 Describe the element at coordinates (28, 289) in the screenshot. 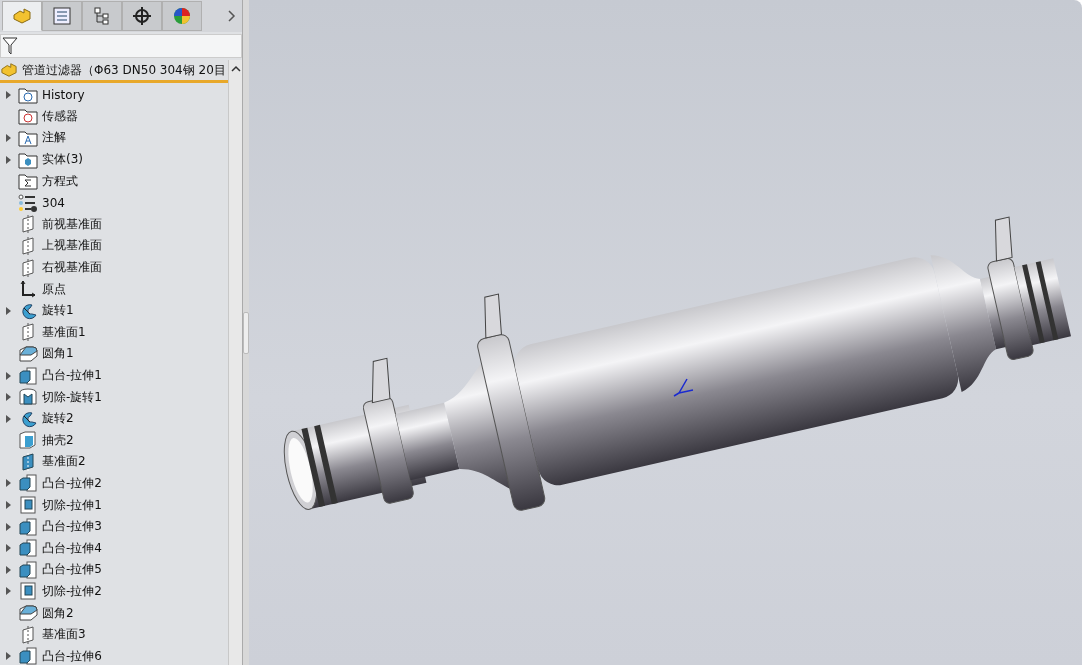

I see `origin-icon` at that location.